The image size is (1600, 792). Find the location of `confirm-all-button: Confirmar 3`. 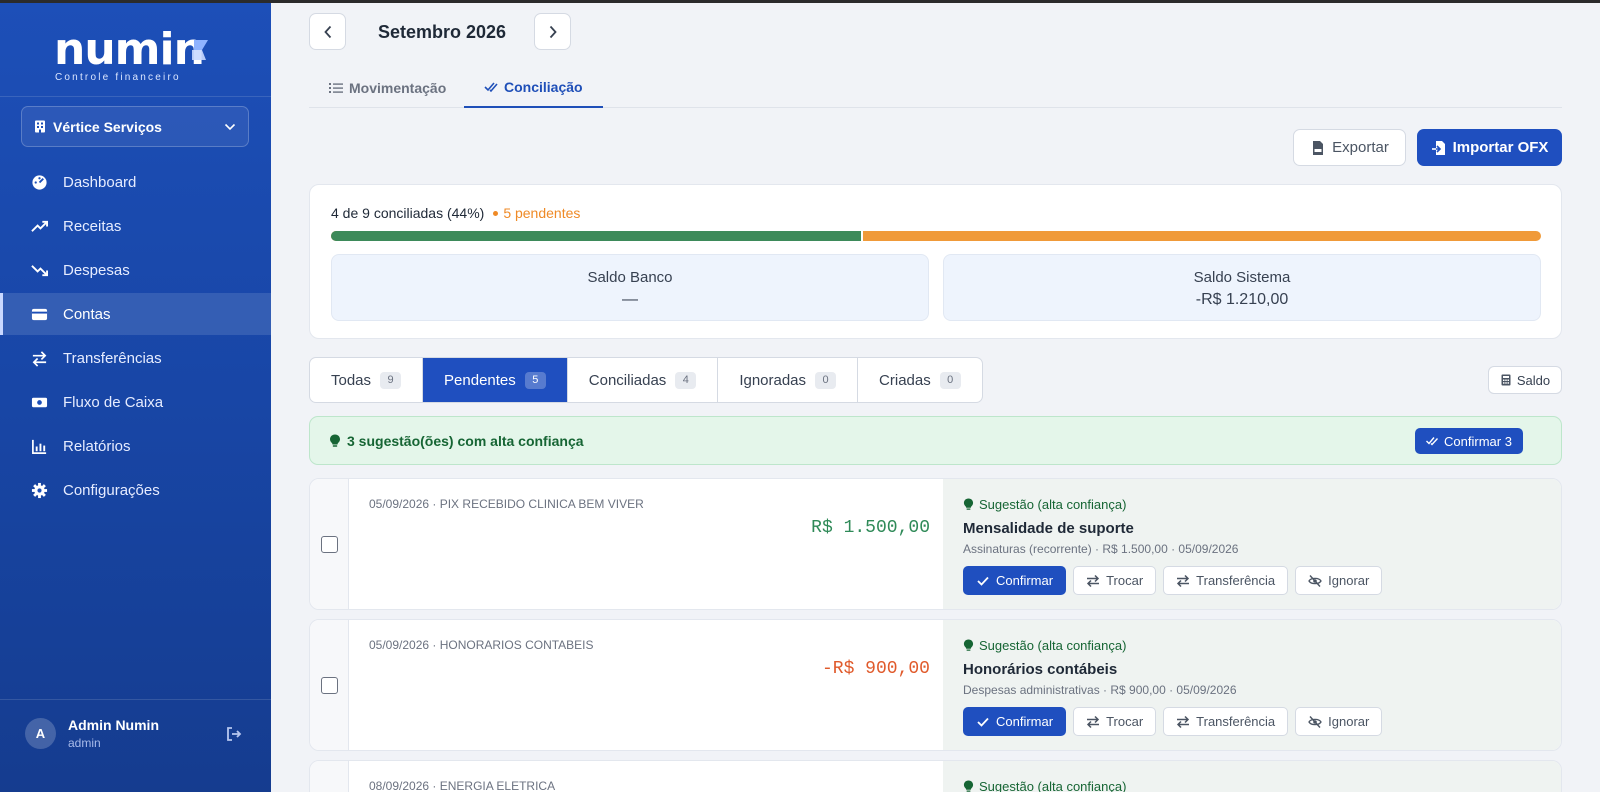

confirm-all-button: Confirmar 3 is located at coordinates (1469, 441).